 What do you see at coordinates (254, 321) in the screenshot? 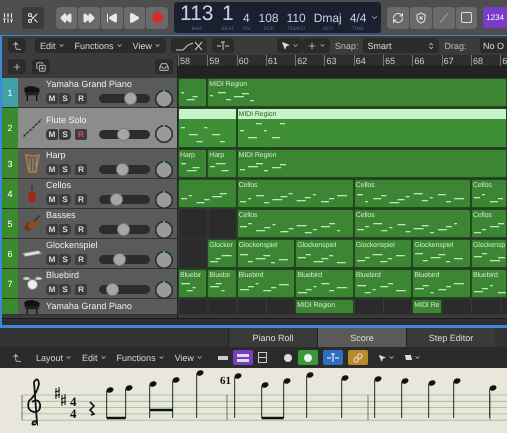
I see `horizontal-scrollbar` at bounding box center [254, 321].